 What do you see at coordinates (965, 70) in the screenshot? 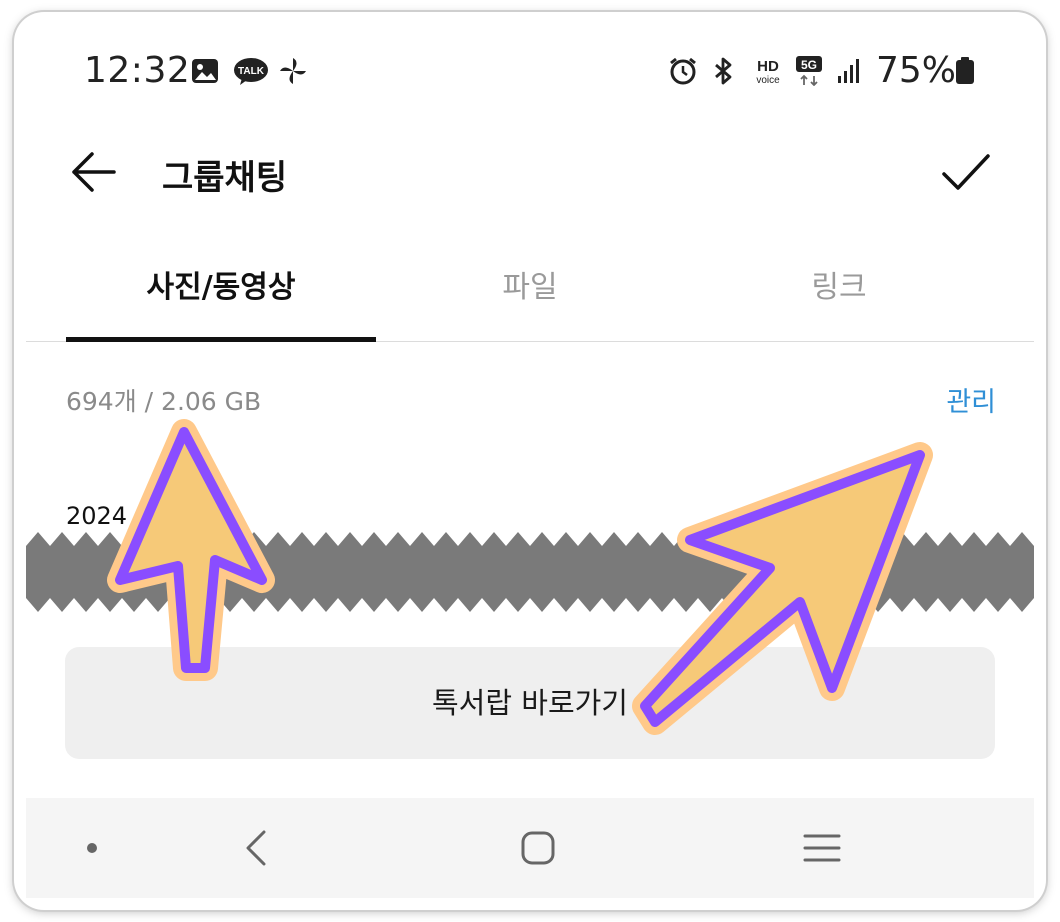
I see `battery-icon` at bounding box center [965, 70].